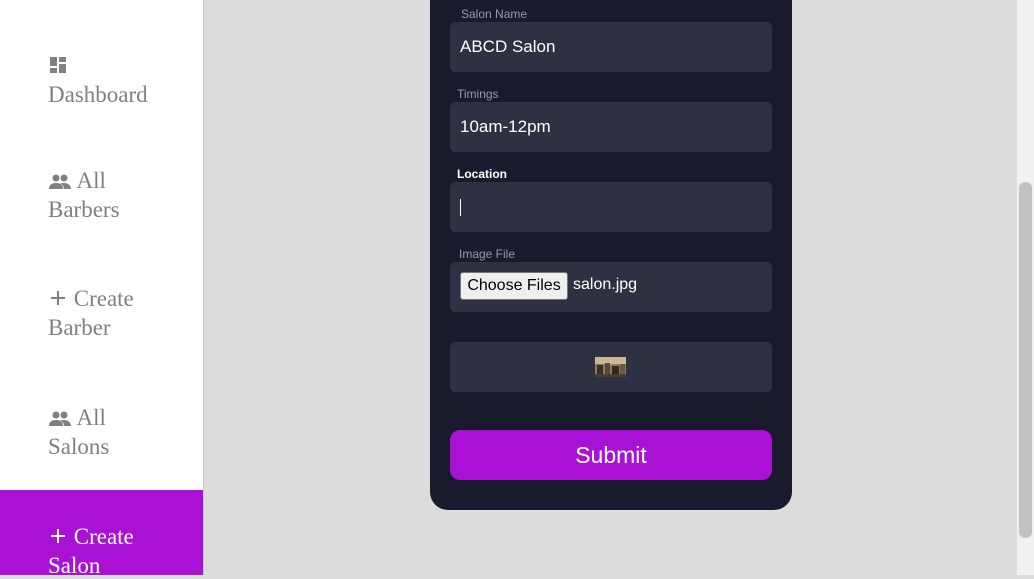  I want to click on choose-files-button: Choose Files, so click(514, 286).